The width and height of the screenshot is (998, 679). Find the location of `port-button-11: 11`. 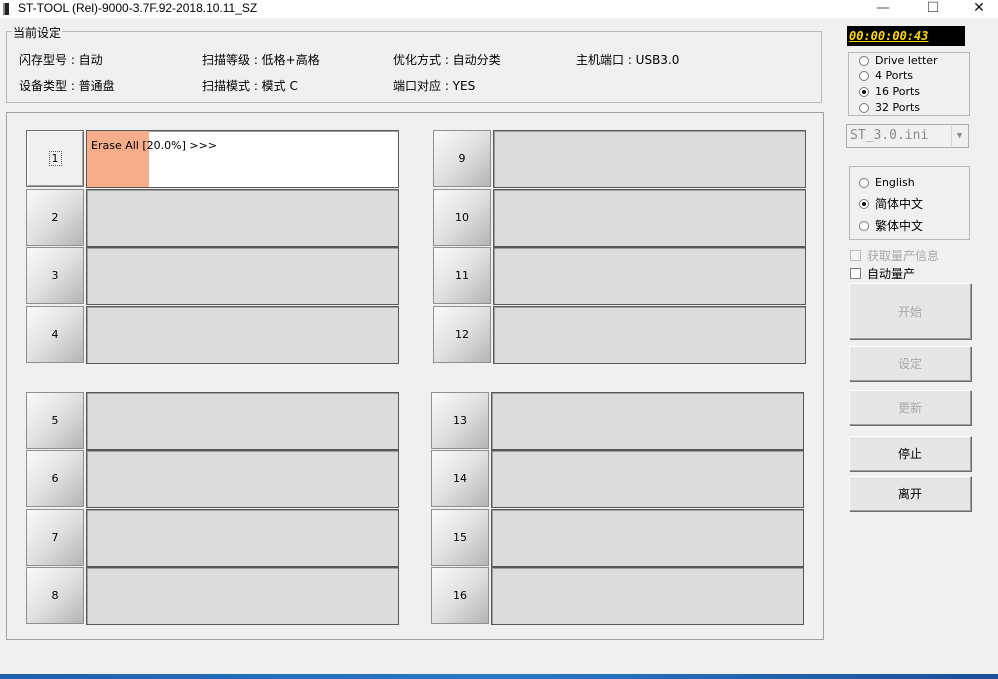

port-button-11: 11 is located at coordinates (462, 275).